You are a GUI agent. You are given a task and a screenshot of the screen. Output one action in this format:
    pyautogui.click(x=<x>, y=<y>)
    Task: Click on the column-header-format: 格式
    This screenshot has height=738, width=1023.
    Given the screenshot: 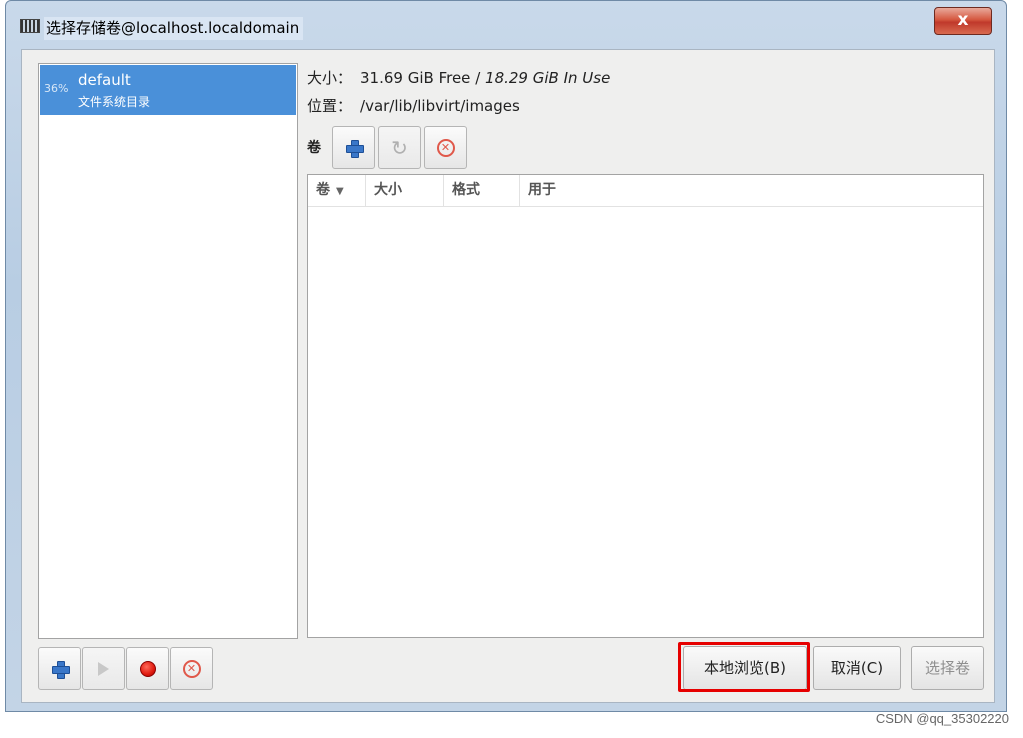 What is the action you would take?
    pyautogui.click(x=482, y=191)
    